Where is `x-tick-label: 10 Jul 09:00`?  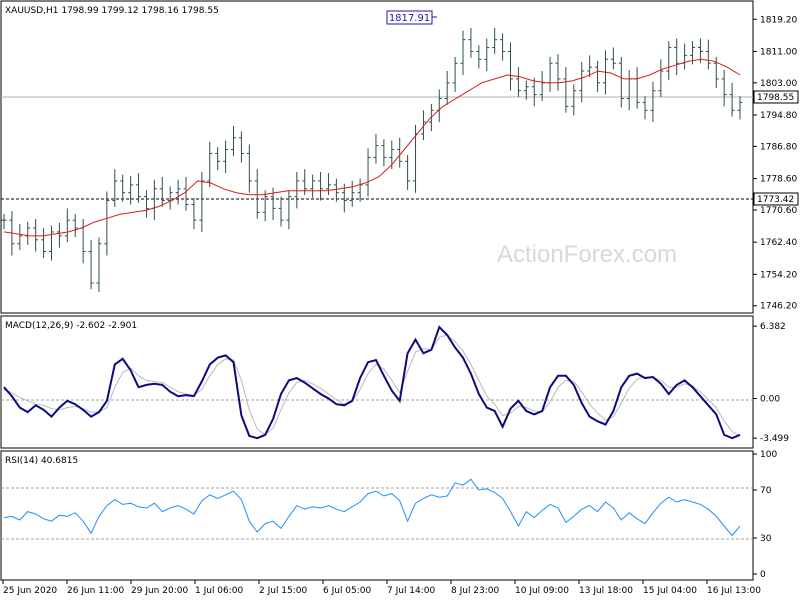
x-tick-label: 10 Jul 09:00 is located at coordinates (542, 591).